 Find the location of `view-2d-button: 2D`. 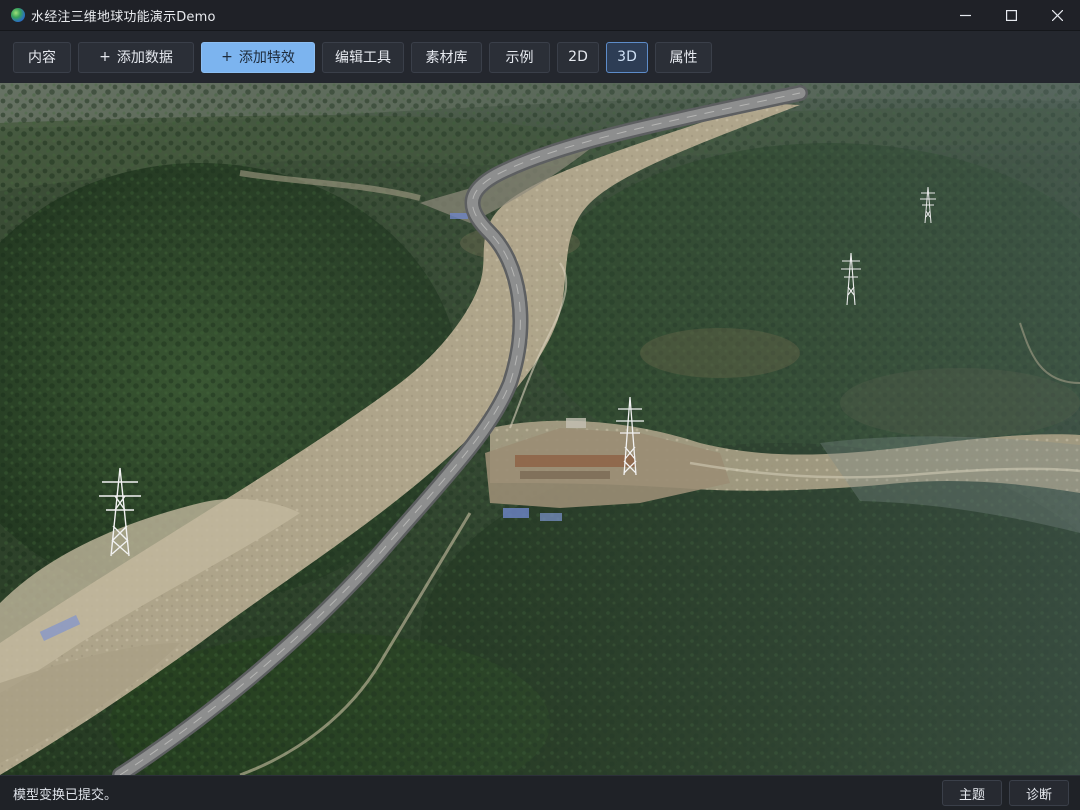

view-2d-button: 2D is located at coordinates (578, 57).